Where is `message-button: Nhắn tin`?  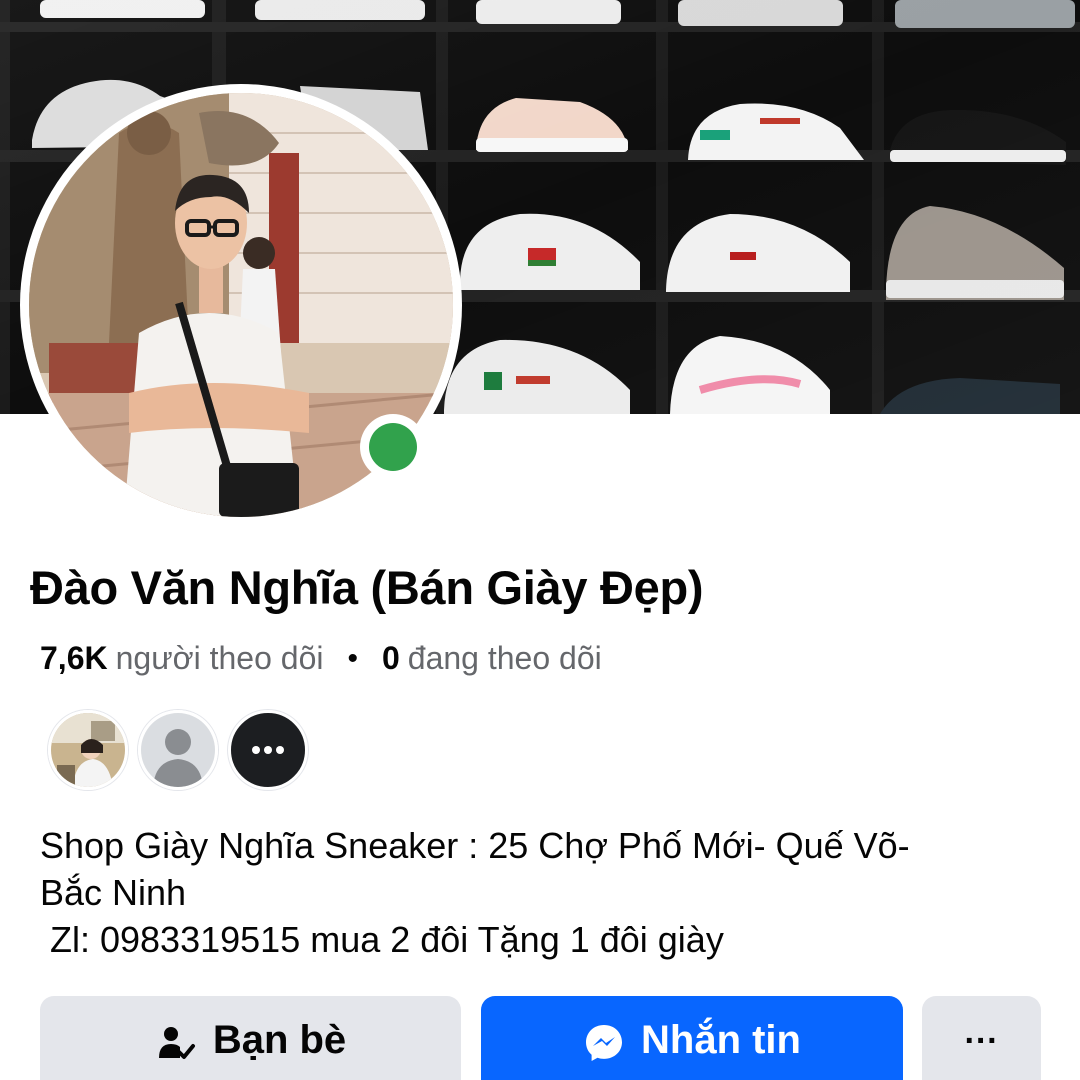
message-button: Nhắn tin is located at coordinates (692, 1038).